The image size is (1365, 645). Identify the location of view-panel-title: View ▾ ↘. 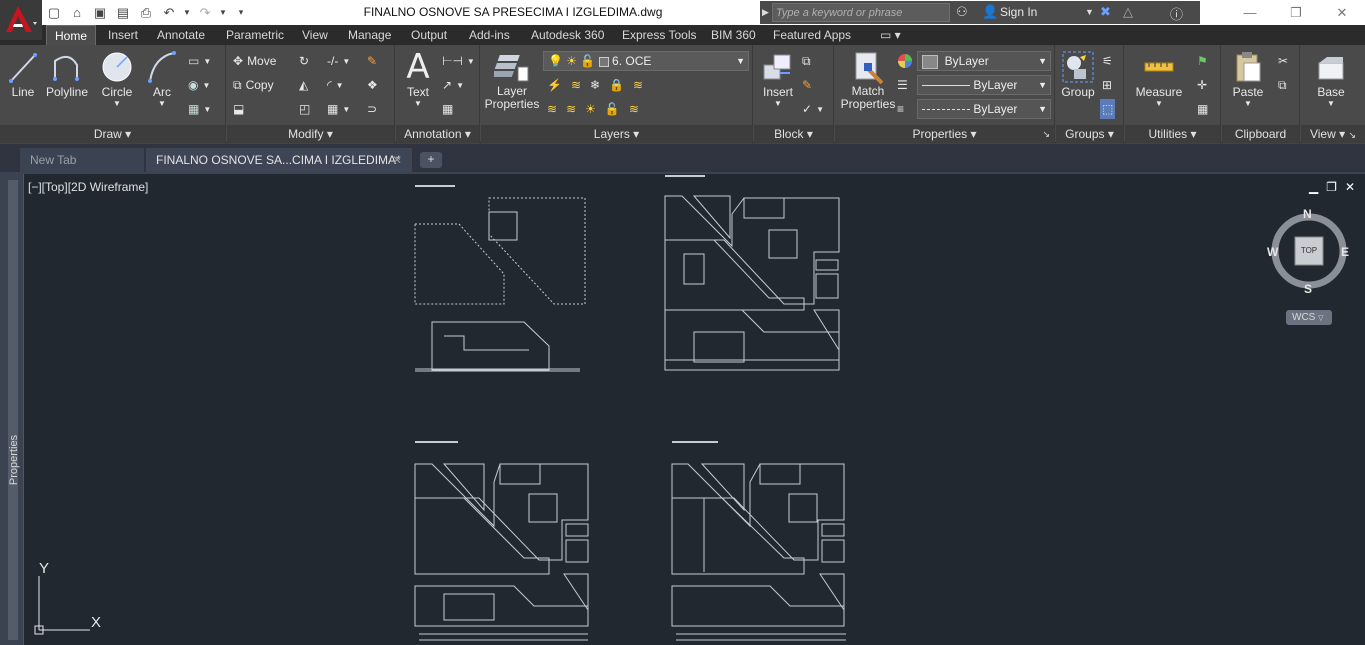
(1333, 134).